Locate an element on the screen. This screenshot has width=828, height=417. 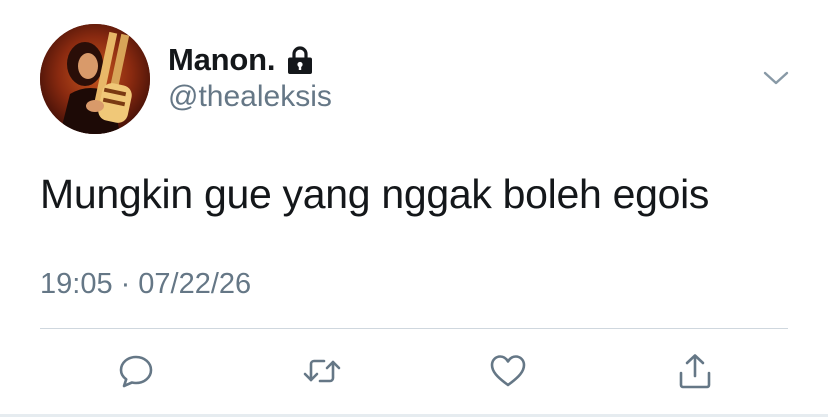
tweet-timestamp: 19:05 · 07/22/26 is located at coordinates (145, 284).